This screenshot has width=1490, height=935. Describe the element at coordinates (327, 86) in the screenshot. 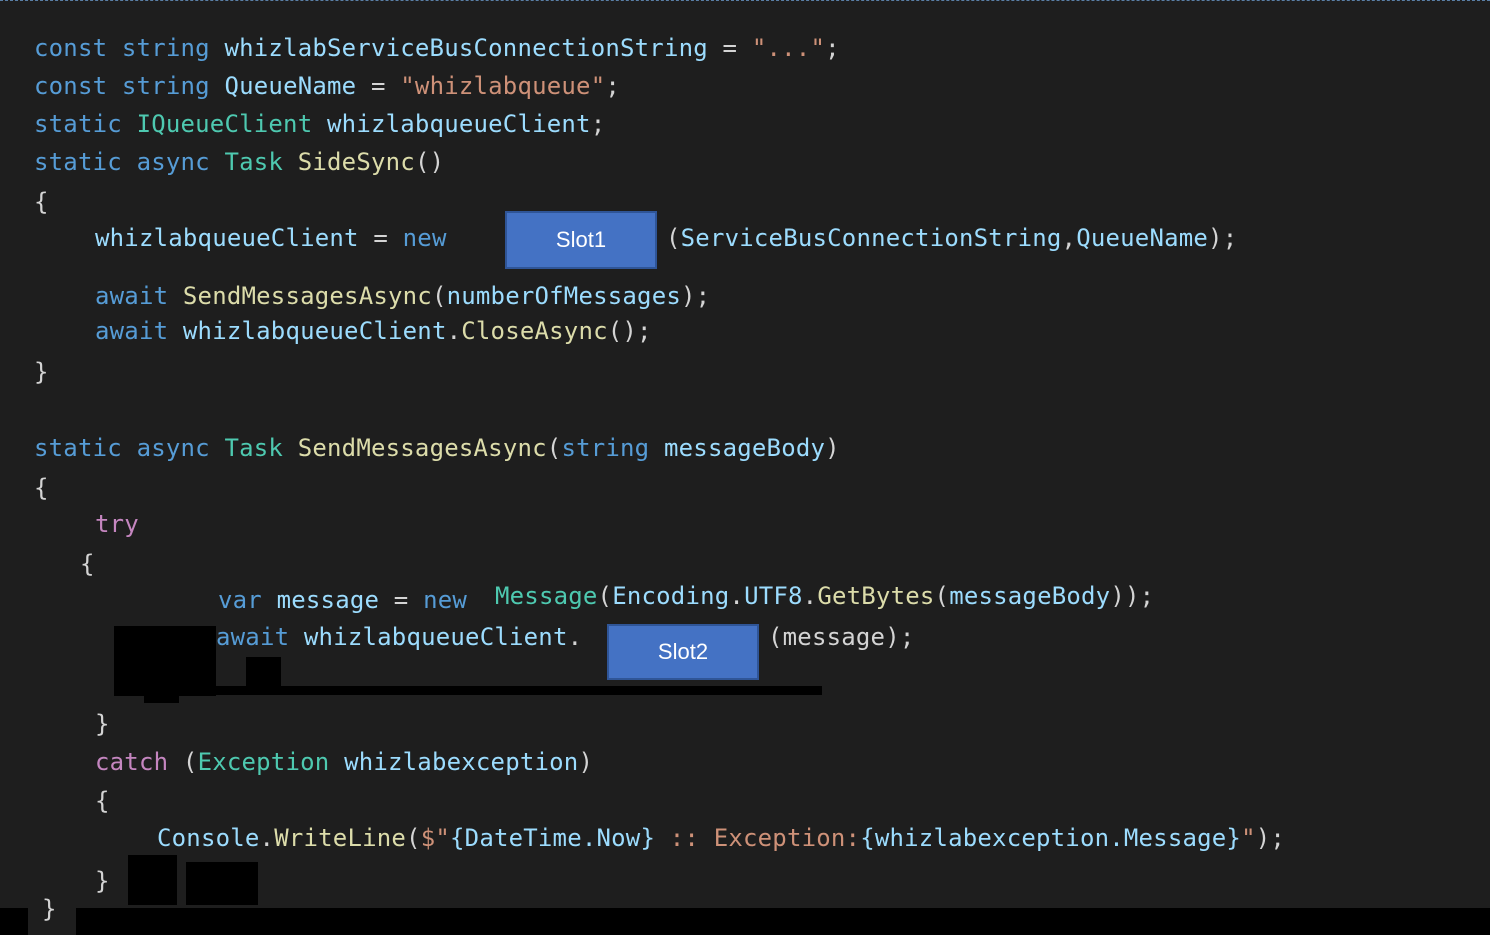

I see `code-line-2: const string QueueName = "whizlabqueue";` at that location.